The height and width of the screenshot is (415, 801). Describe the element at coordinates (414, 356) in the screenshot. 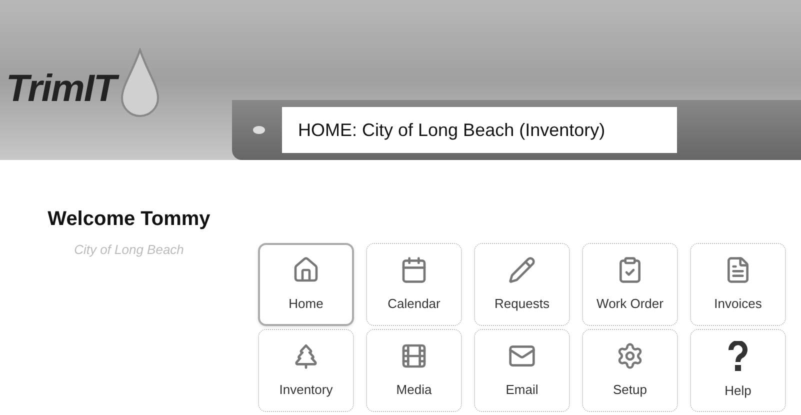

I see `film-icon` at that location.